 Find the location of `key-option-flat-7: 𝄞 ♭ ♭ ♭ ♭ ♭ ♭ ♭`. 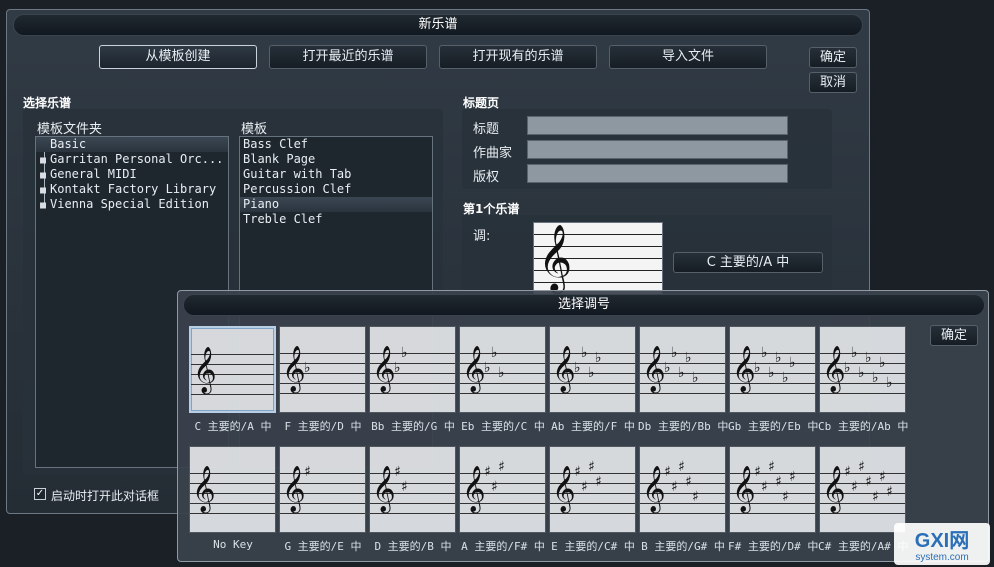

key-option-flat-7: 𝄞 ♭ ♭ ♭ ♭ ♭ ♭ ♭ is located at coordinates (862, 369).